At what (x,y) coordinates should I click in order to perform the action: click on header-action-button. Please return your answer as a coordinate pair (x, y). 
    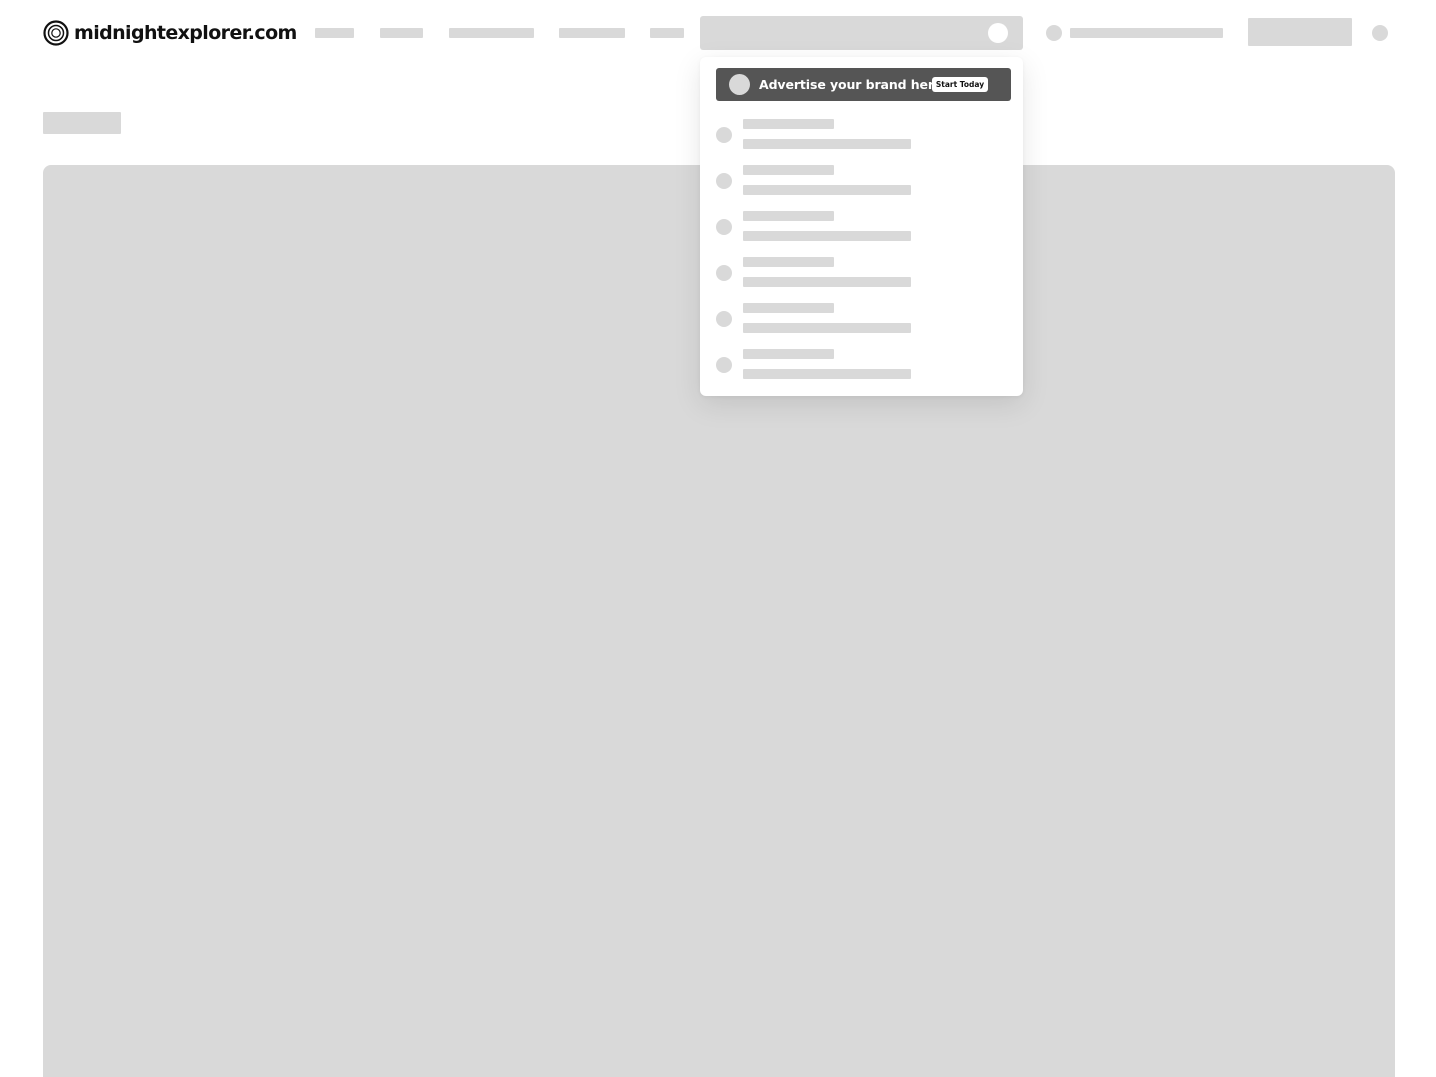
    Looking at the image, I should click on (1300, 32).